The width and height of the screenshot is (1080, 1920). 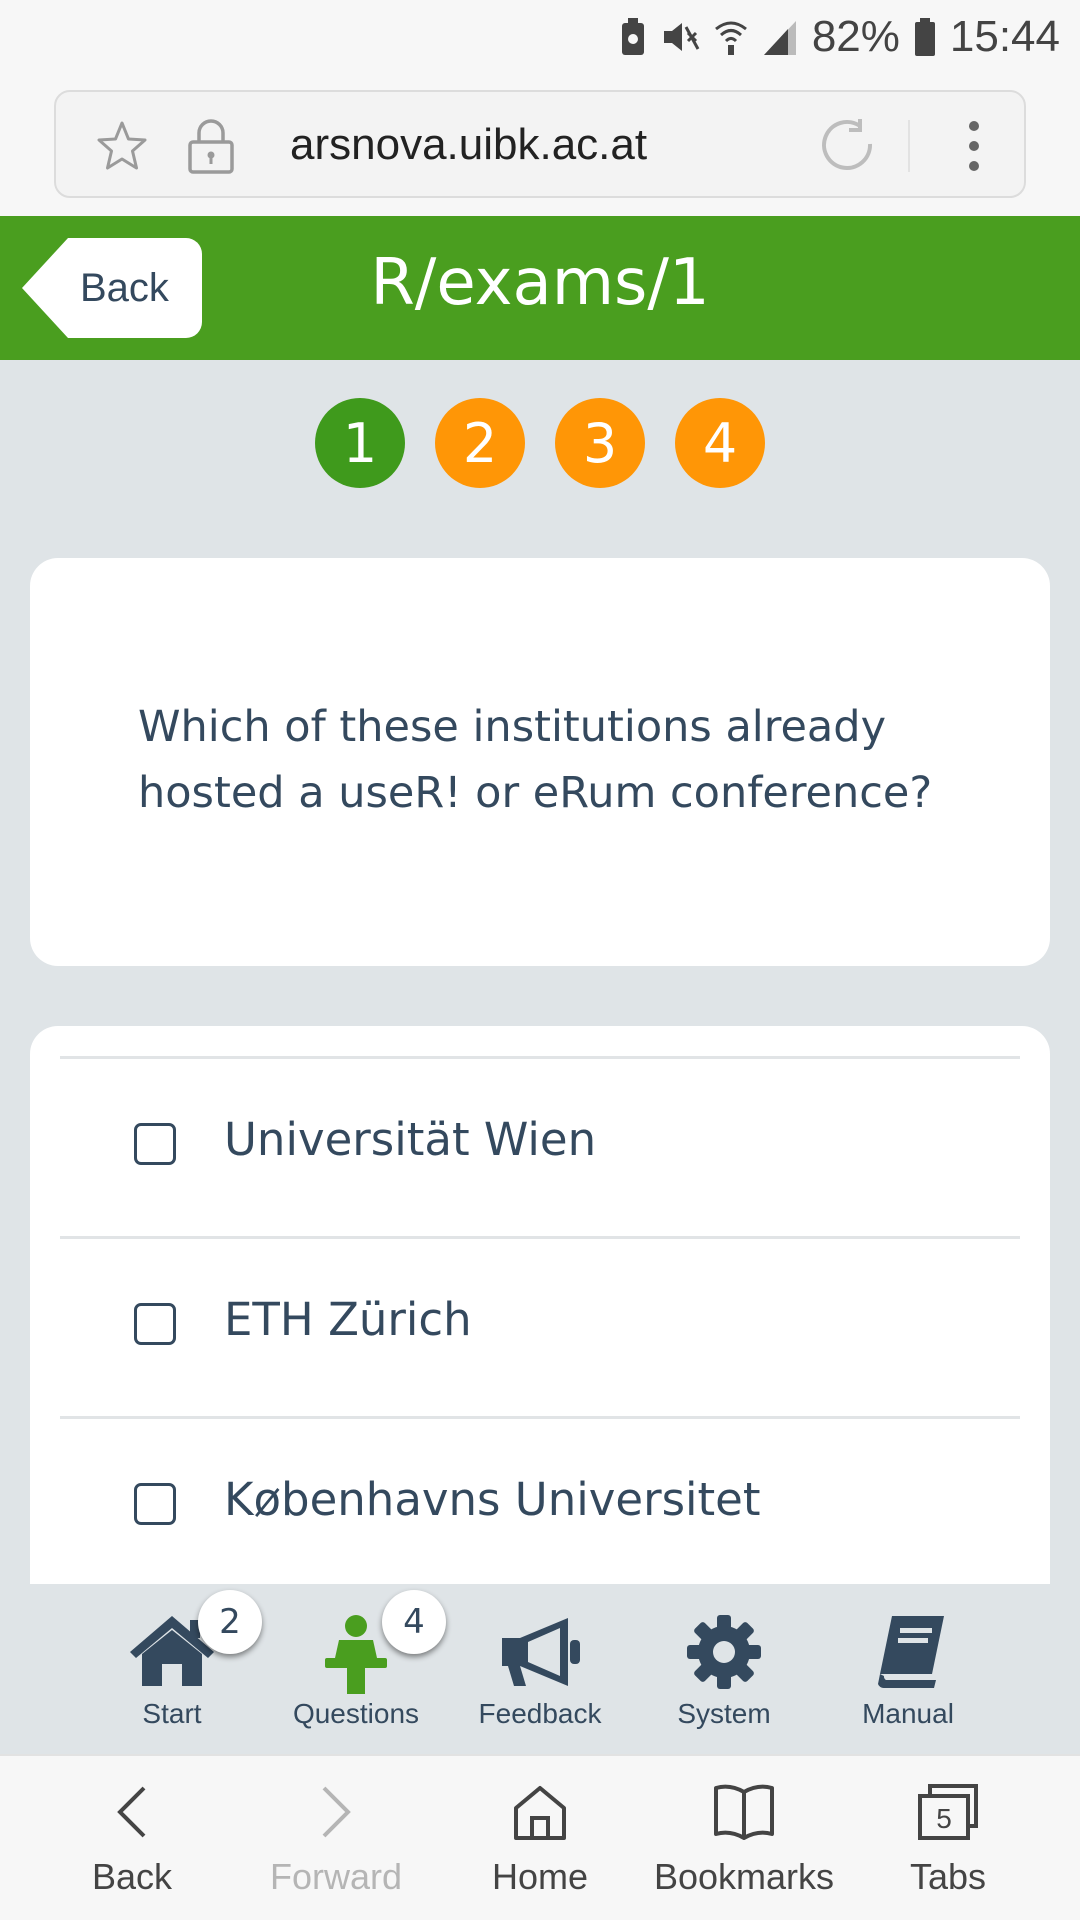 I want to click on nav-item-system: System, so click(x=724, y=1669).